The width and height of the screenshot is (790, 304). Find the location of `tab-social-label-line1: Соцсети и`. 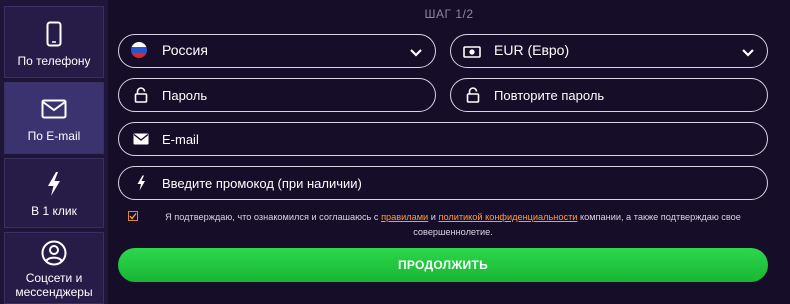

tab-social-label-line1: Соцсети и is located at coordinates (54, 278).